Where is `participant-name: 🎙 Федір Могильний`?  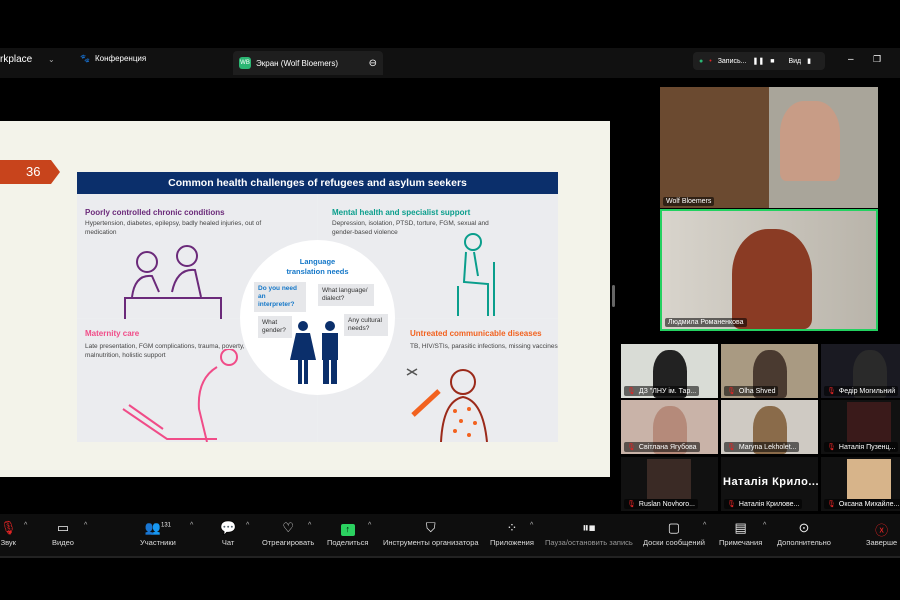
participant-name: 🎙 Федір Могильний is located at coordinates (861, 391).